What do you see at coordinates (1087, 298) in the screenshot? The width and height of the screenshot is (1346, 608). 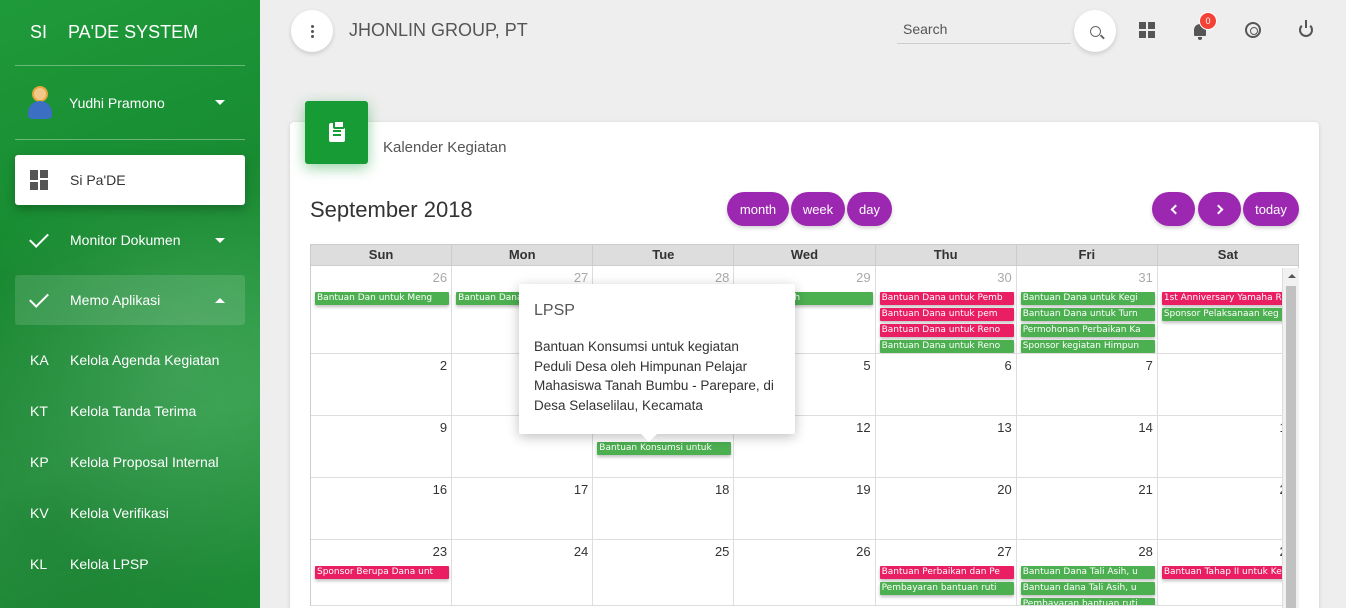 I see `calendar-event: Bantuan Dana untuk Kegi` at bounding box center [1087, 298].